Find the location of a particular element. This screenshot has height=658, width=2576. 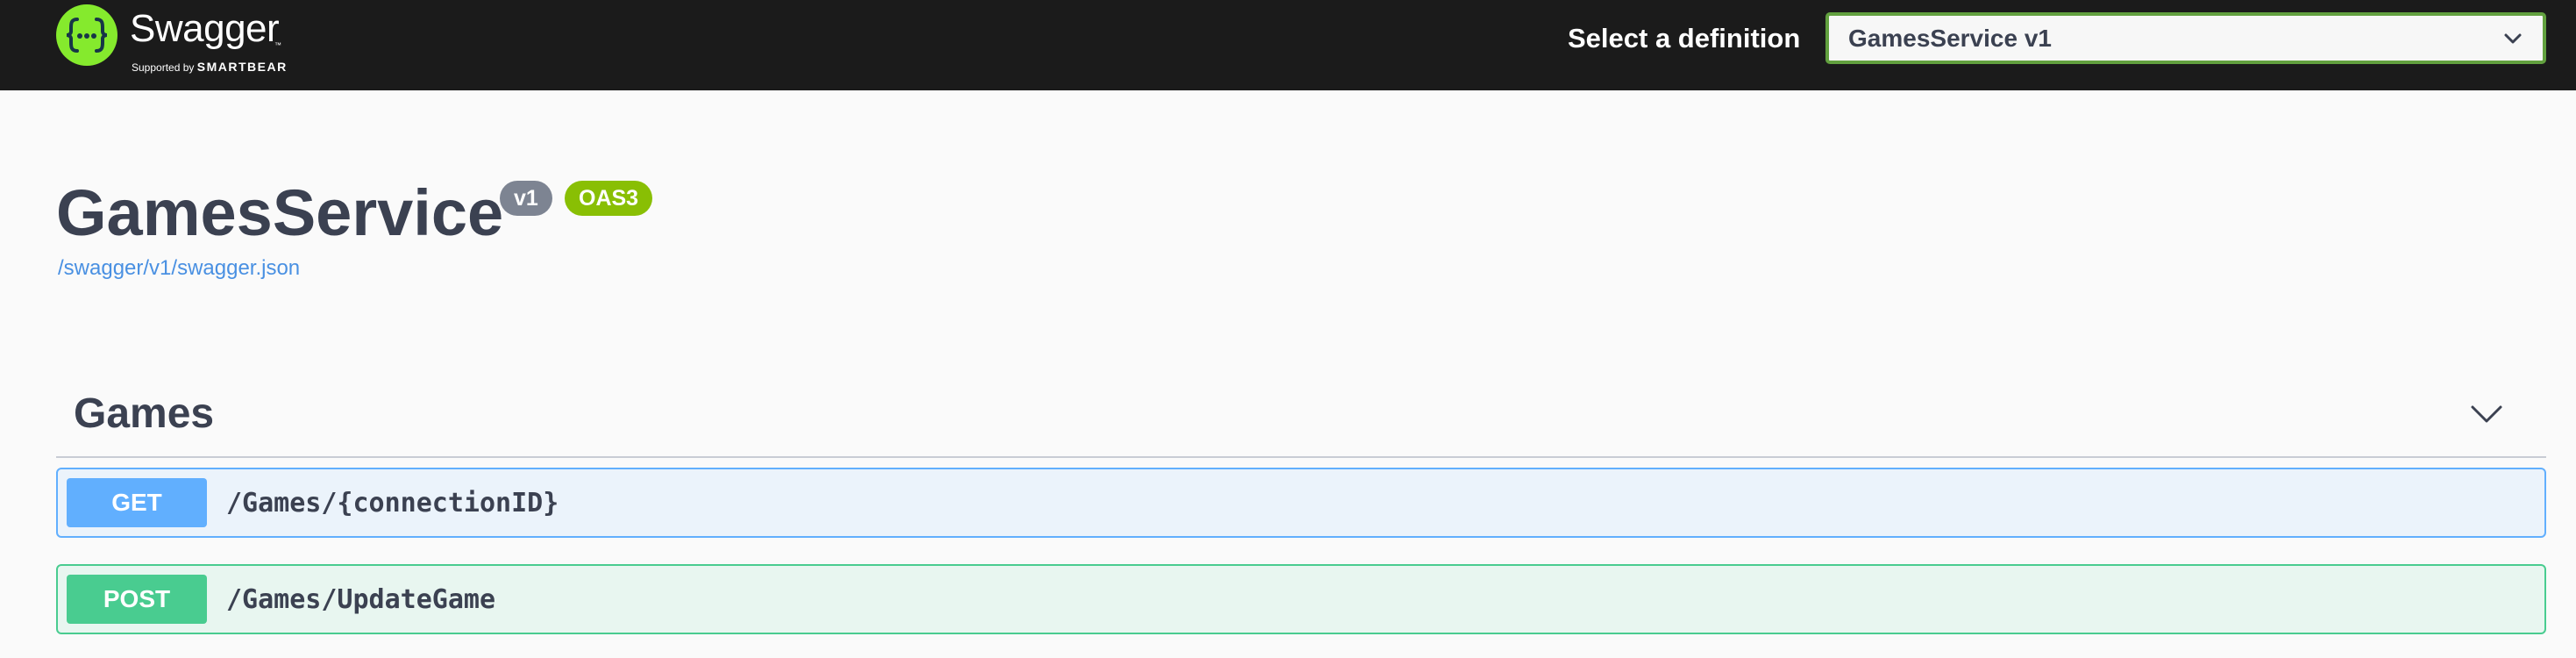

oas-badge: OAS3 is located at coordinates (609, 198).